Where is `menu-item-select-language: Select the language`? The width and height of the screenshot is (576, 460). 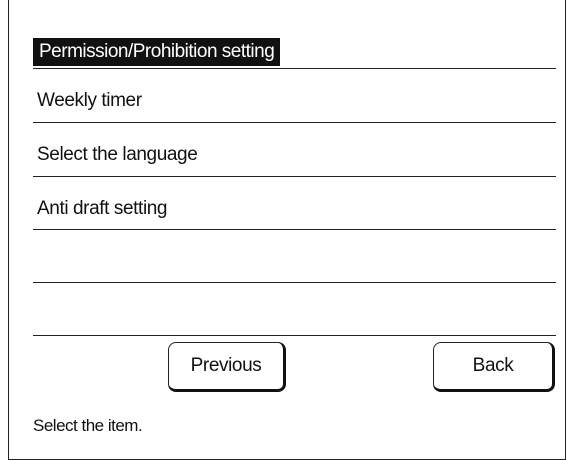
menu-item-select-language: Select the language is located at coordinates (117, 155).